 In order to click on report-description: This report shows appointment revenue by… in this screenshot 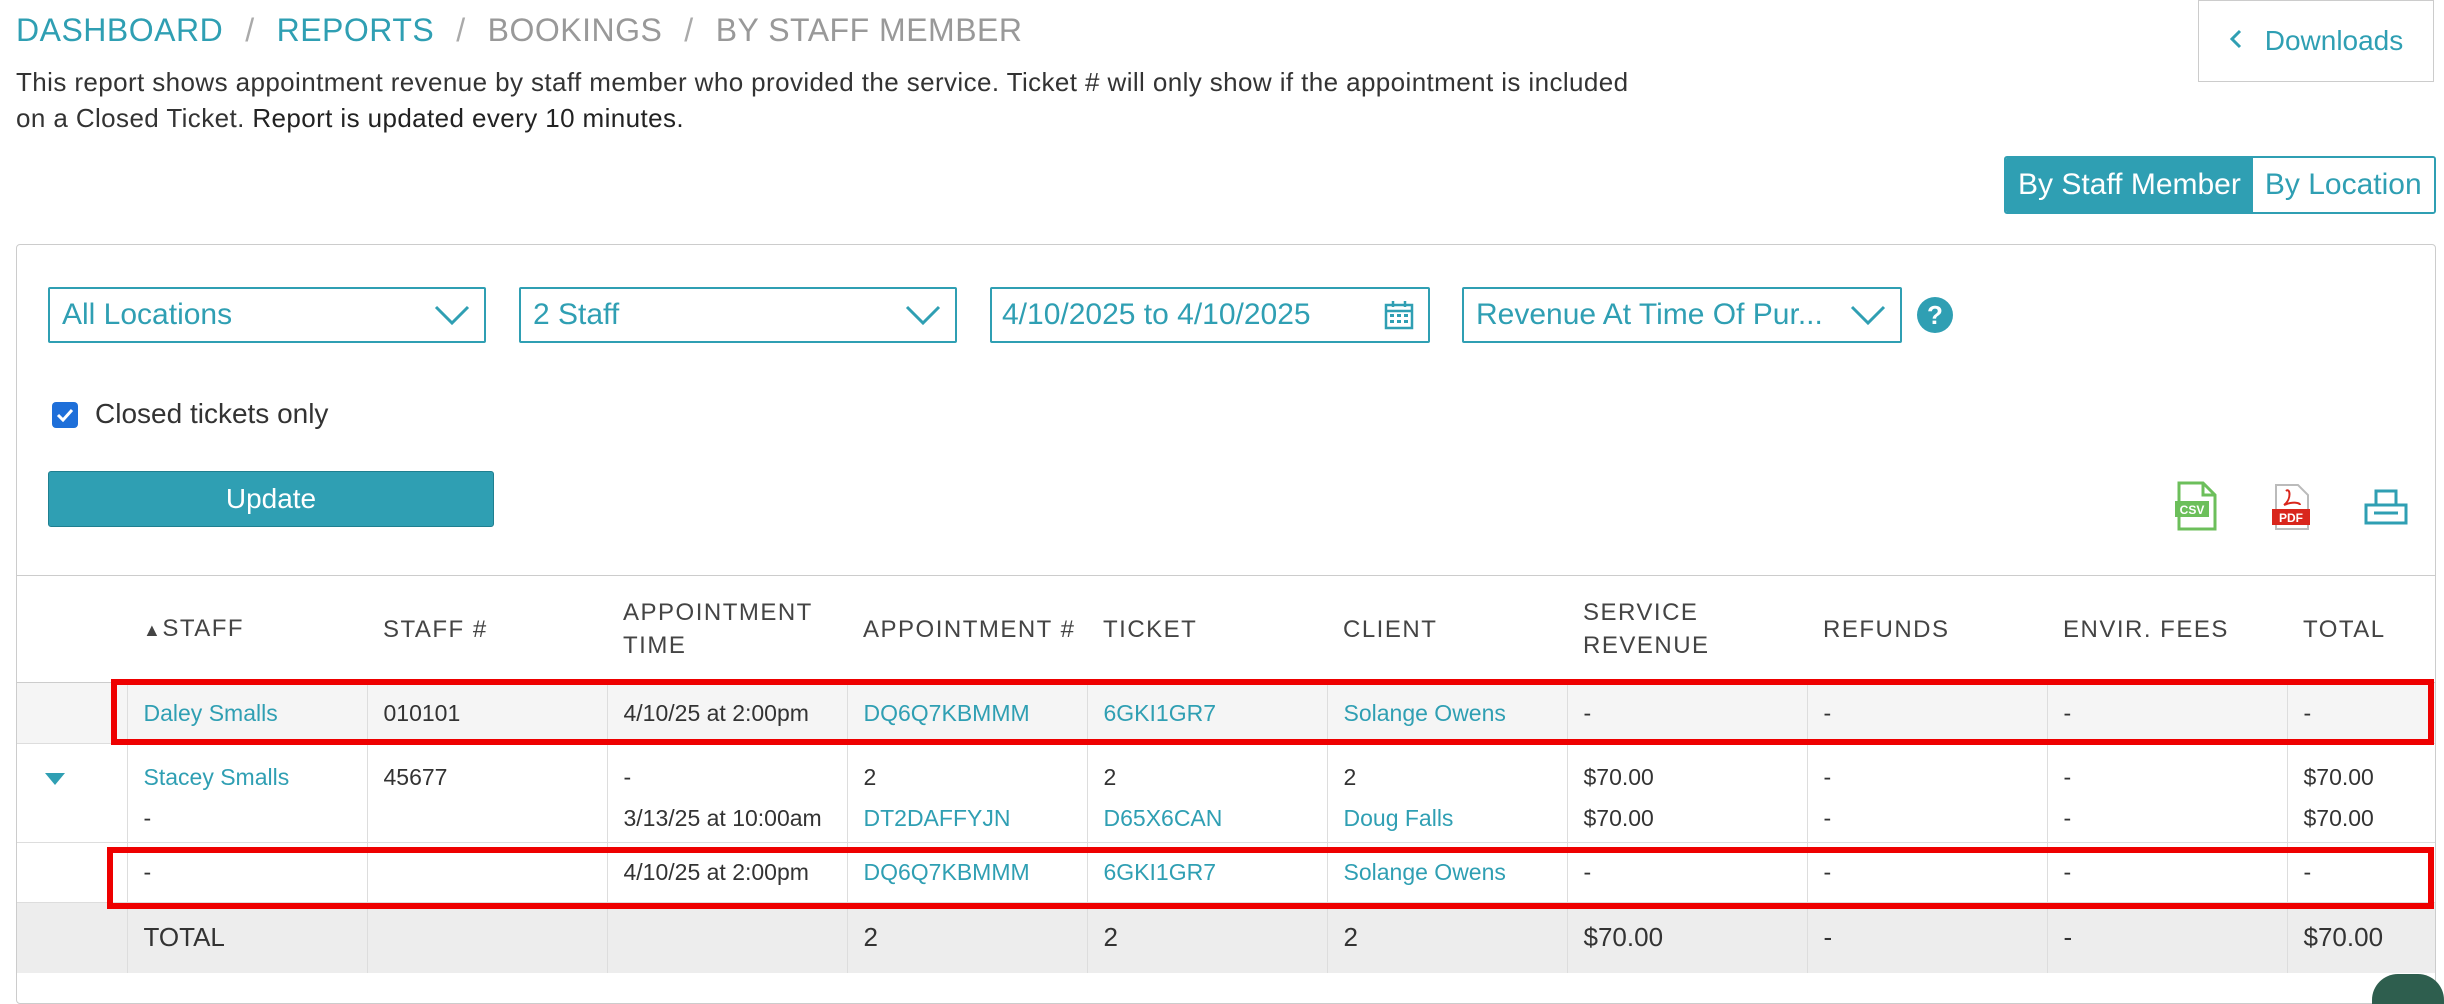, I will do `click(826, 100)`.